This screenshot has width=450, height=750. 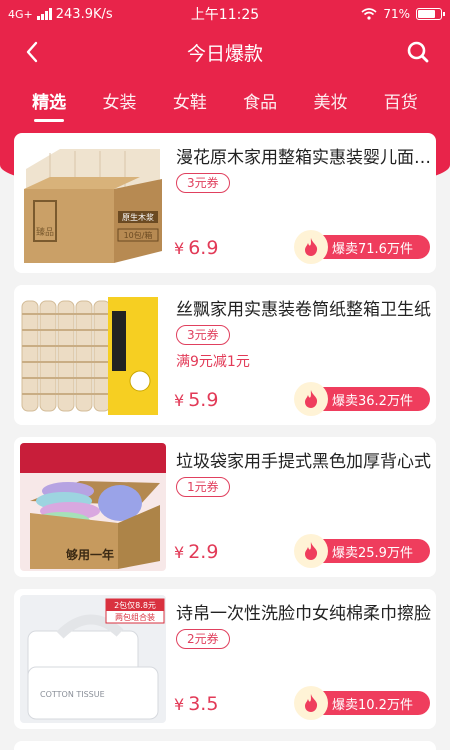 I want to click on product-price: ¥6.9, so click(x=196, y=248).